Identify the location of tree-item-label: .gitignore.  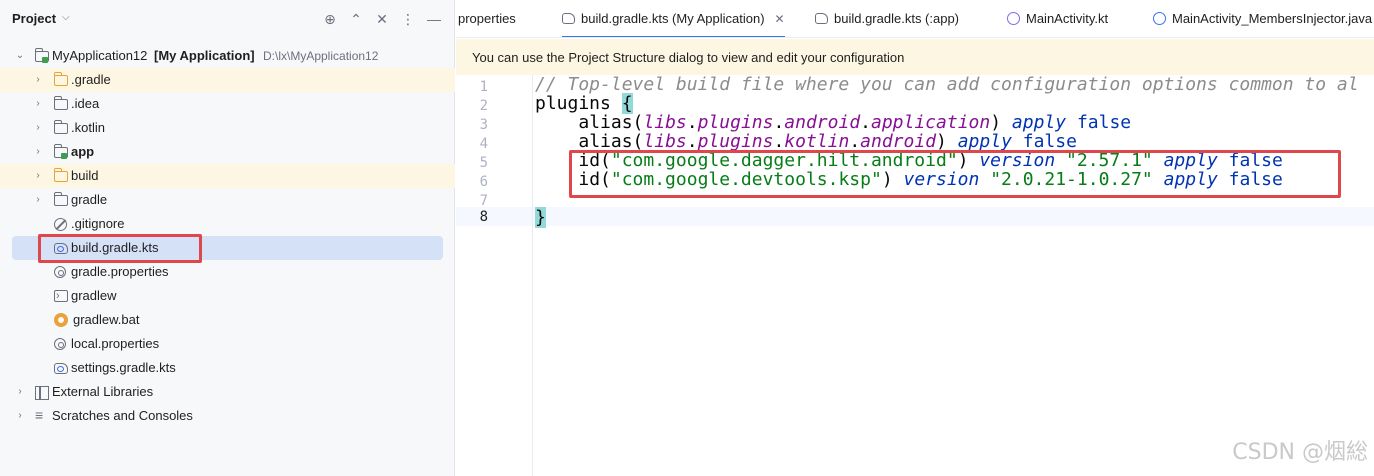
(98, 223).